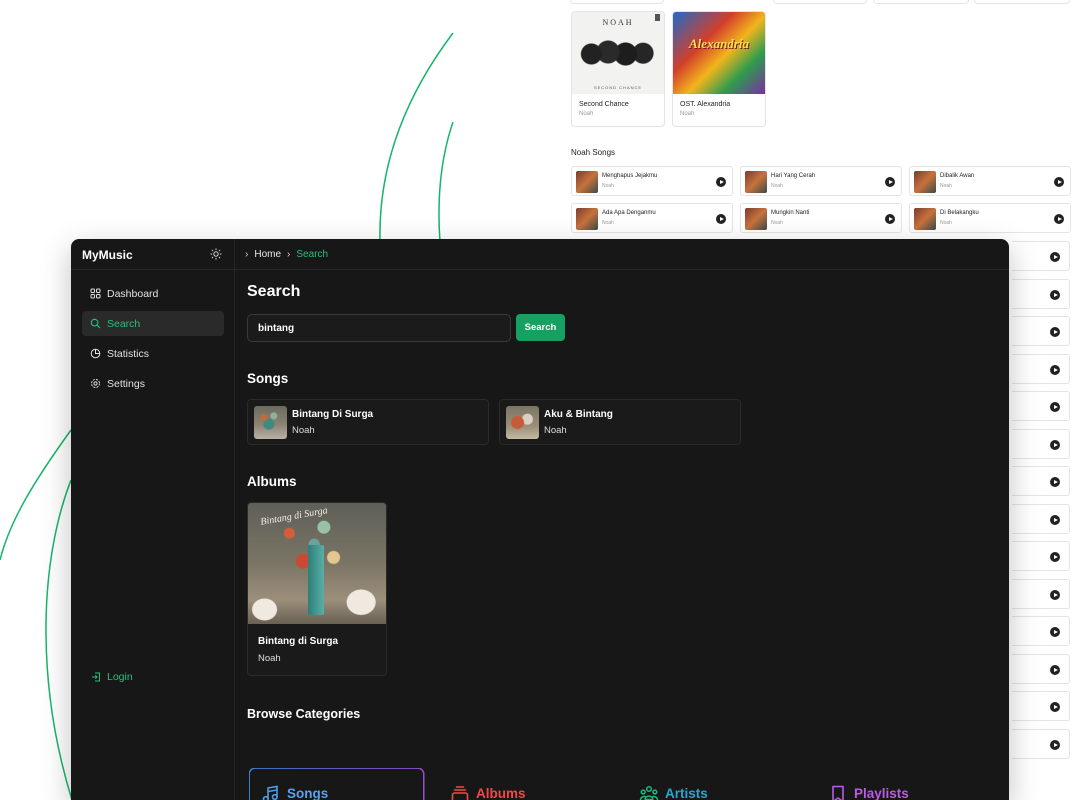 This screenshot has width=1080, height=800. I want to click on bg-album-card: Alexandria OST. Alexandria Noah, so click(719, 69).